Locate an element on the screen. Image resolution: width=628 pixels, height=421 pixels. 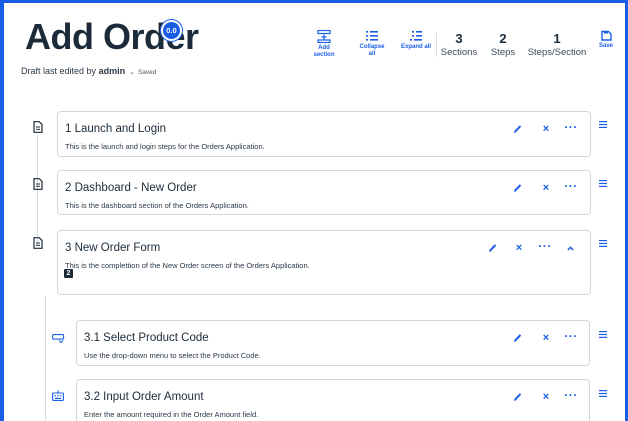
expand-all-icon is located at coordinates (416, 36).